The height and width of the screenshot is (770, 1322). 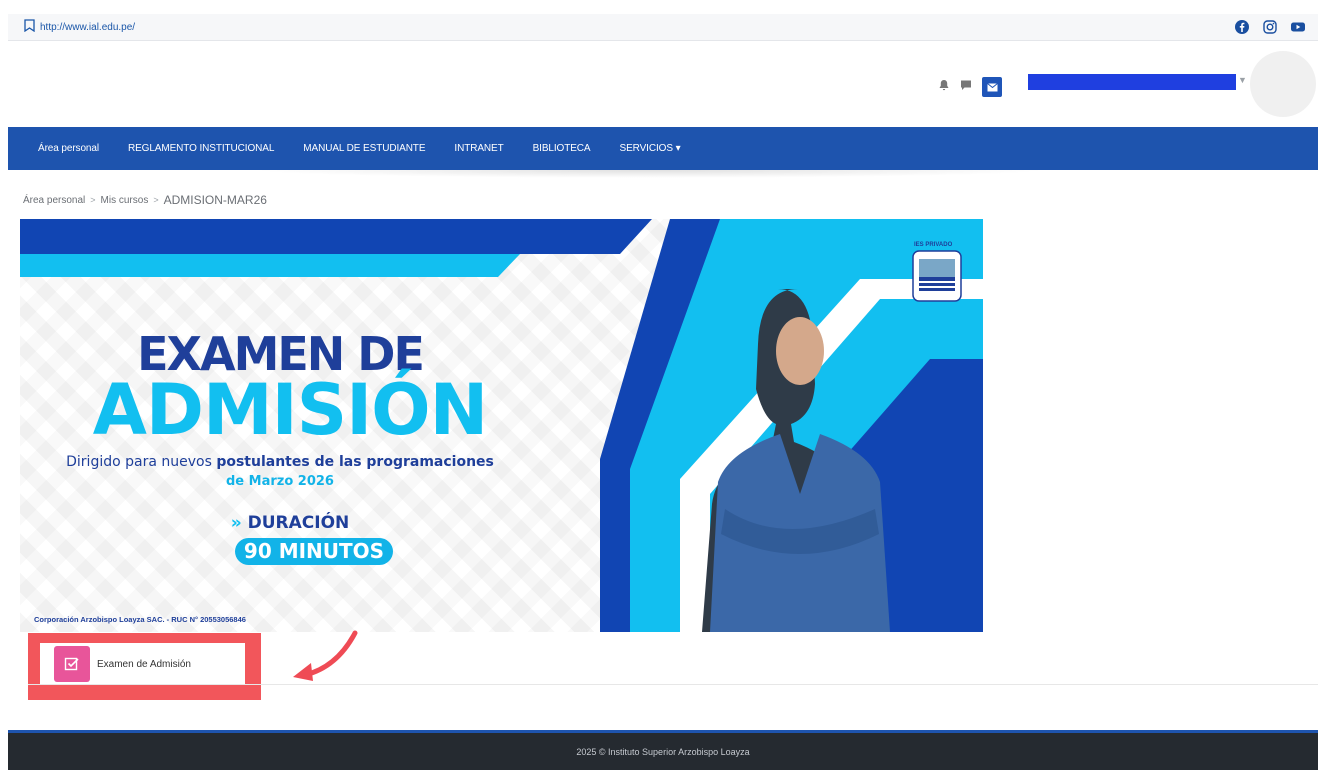 I want to click on banner-duration: » DURACIÓN, so click(x=290, y=523).